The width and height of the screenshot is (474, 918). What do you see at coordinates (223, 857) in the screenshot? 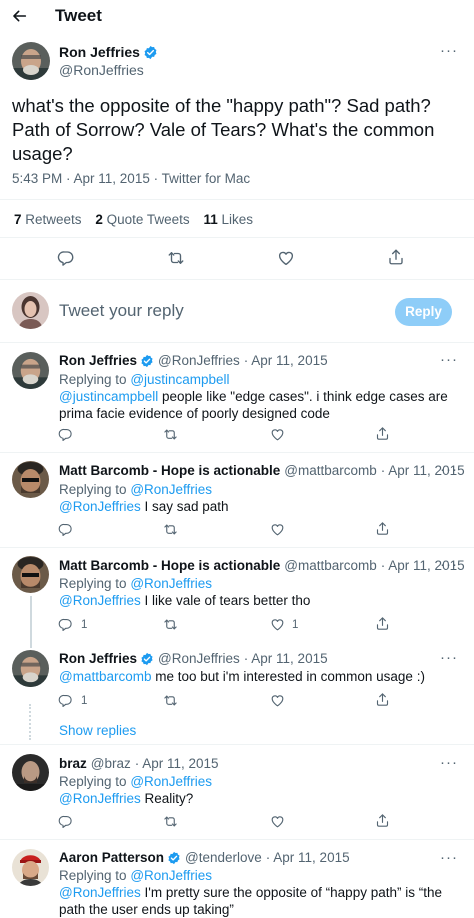
I see `reply-handle: @tenderlove` at bounding box center [223, 857].